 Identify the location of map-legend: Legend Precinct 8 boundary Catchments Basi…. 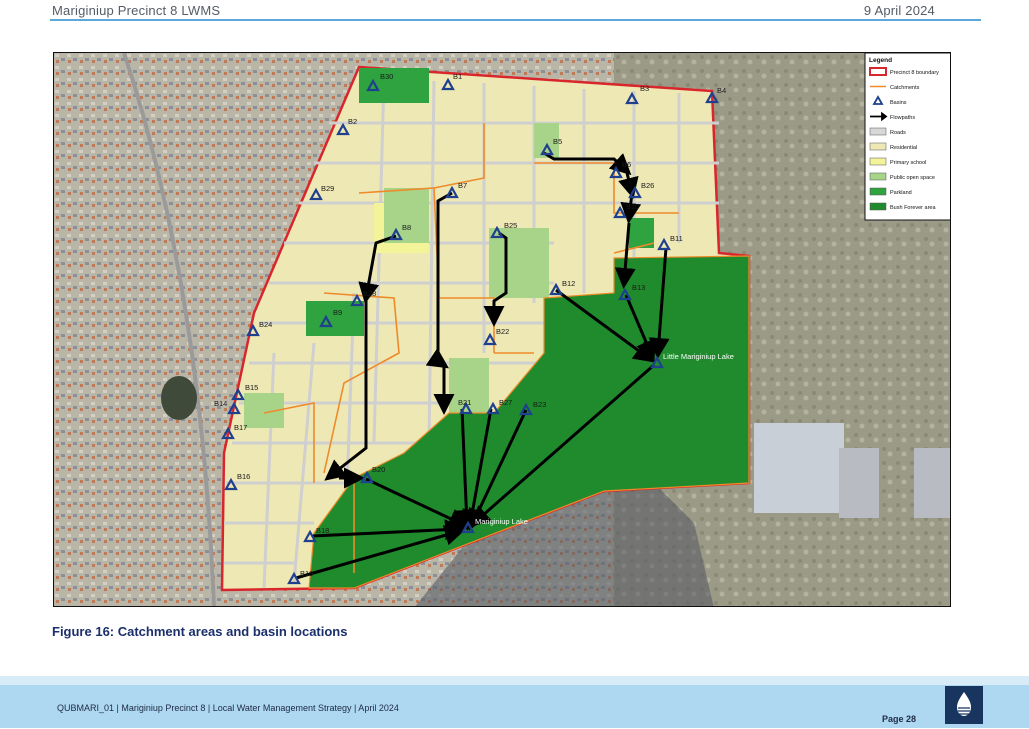
(907, 137).